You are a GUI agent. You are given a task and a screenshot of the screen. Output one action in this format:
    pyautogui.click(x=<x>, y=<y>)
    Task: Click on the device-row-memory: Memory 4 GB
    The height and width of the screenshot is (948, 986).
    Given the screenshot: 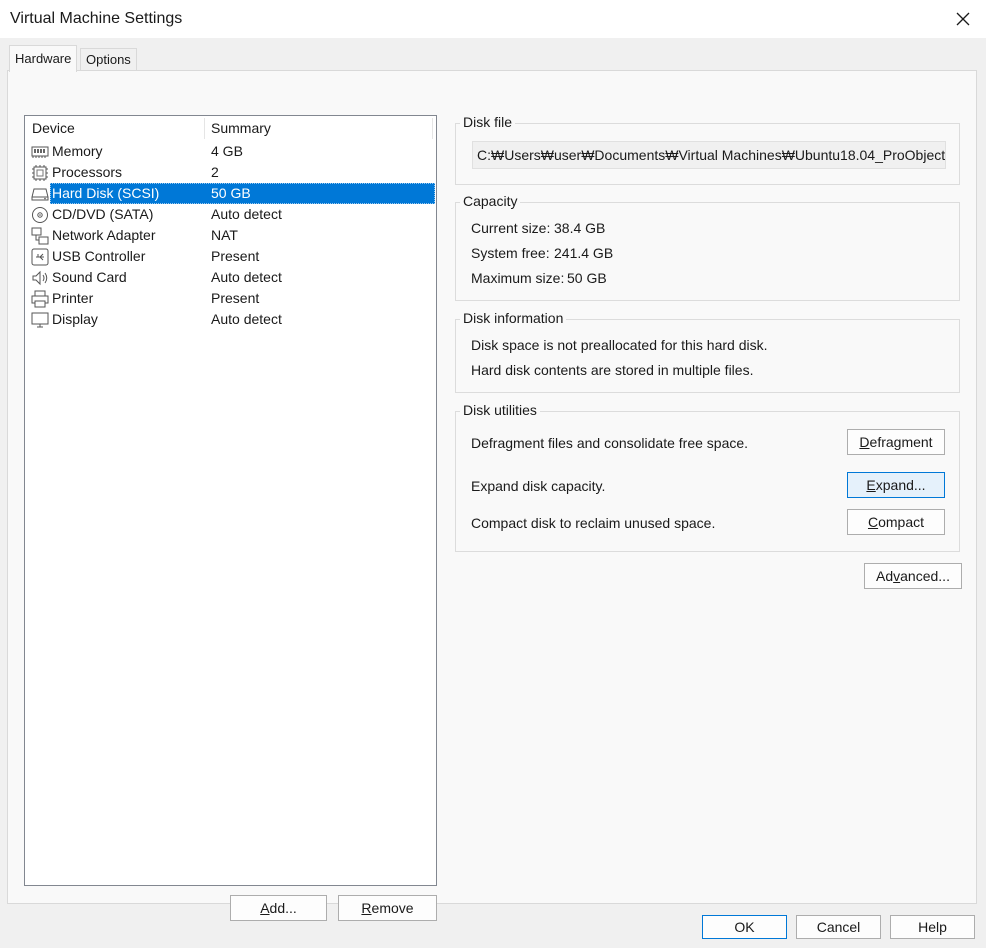 What is the action you would take?
    pyautogui.click(x=230, y=151)
    